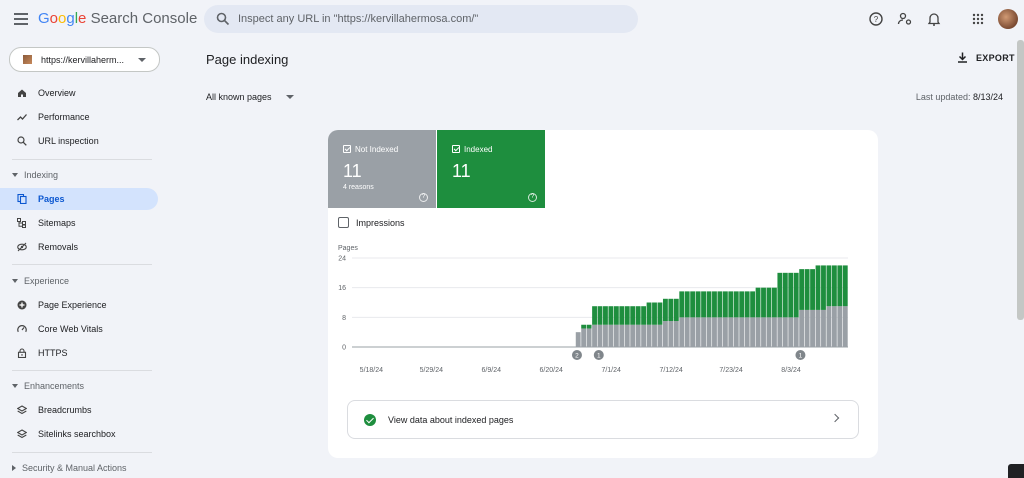  Describe the element at coordinates (239, 97) in the screenshot. I see `filter-value: All known pages` at that location.